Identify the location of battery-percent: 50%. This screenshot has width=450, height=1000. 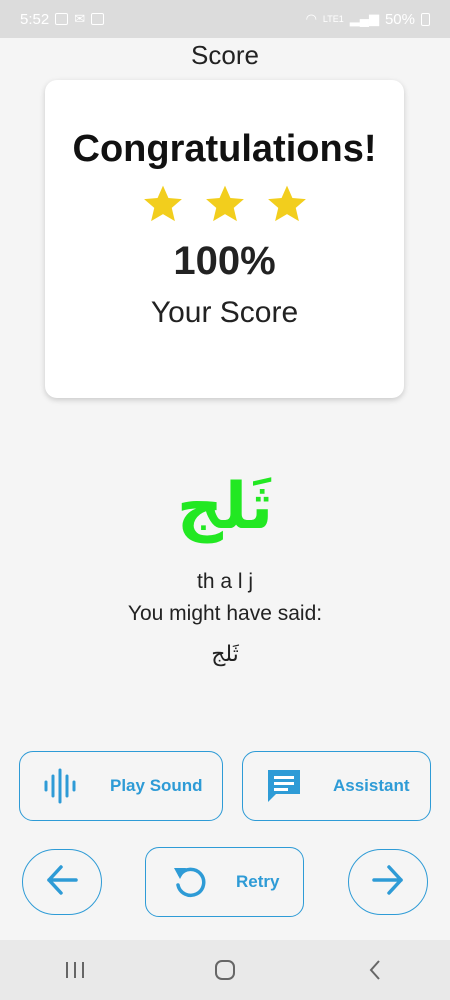
(399, 19).